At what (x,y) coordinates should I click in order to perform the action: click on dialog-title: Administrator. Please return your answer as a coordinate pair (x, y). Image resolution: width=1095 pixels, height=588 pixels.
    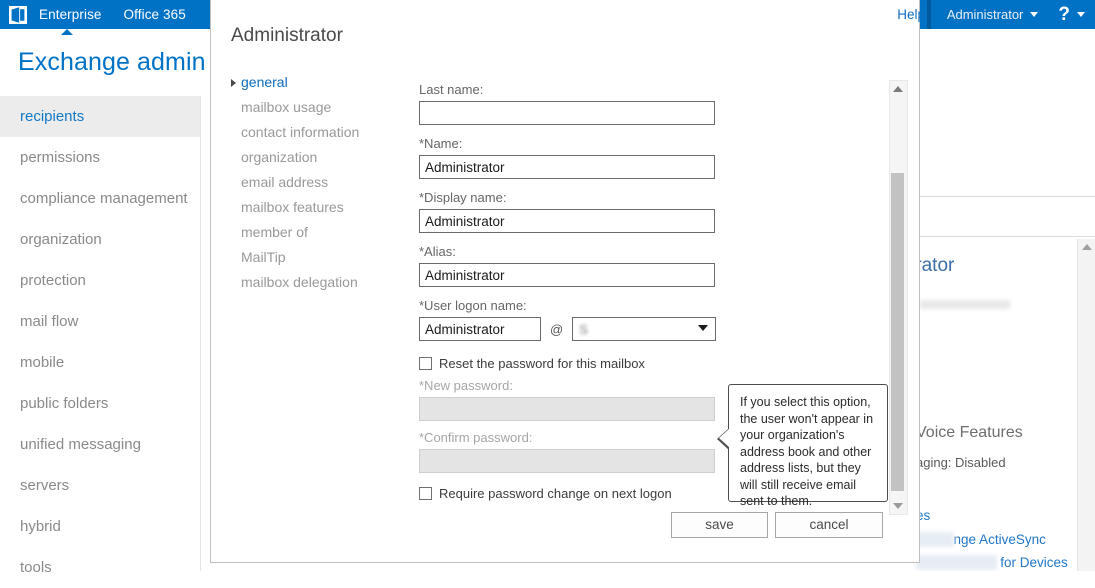
    Looking at the image, I should click on (287, 35).